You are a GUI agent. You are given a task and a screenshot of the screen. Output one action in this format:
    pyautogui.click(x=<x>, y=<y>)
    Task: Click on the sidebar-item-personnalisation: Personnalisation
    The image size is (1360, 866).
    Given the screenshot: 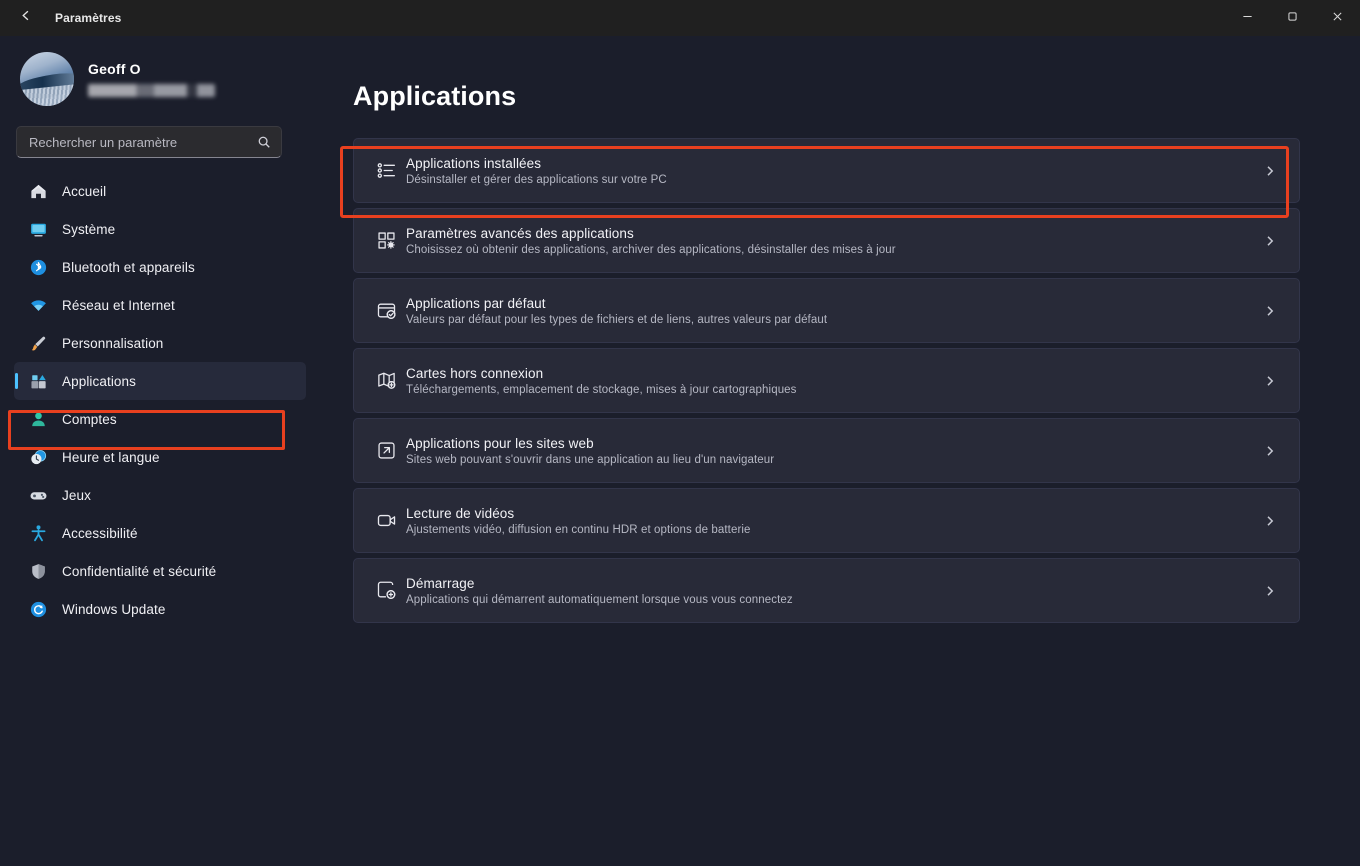 What is the action you would take?
    pyautogui.click(x=160, y=343)
    